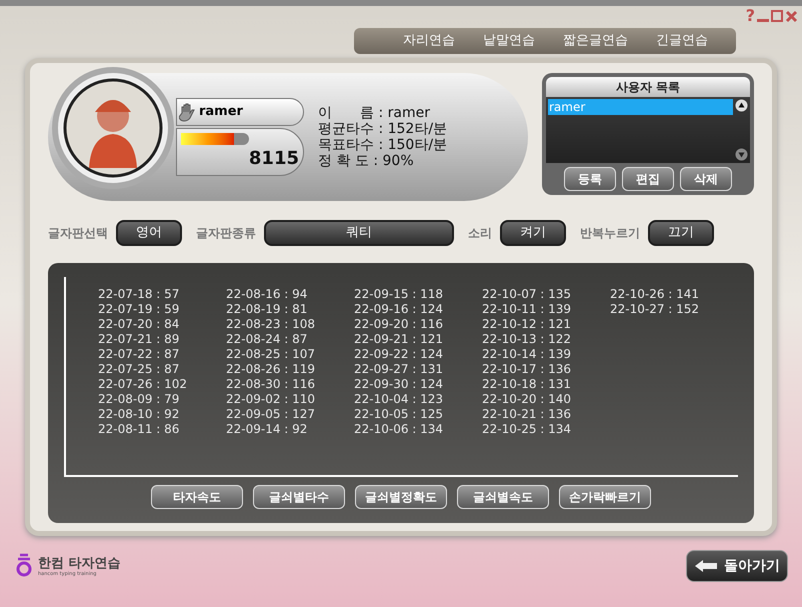  What do you see at coordinates (299, 497) in the screenshot?
I see `view-button: 글쇠별타수` at bounding box center [299, 497].